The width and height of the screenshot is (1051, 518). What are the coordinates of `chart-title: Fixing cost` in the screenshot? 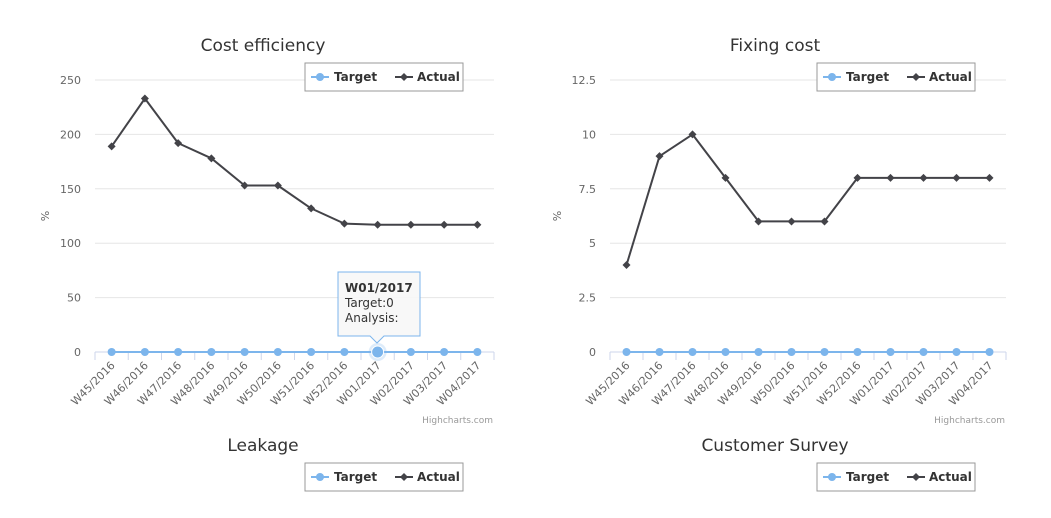 It's located at (775, 46).